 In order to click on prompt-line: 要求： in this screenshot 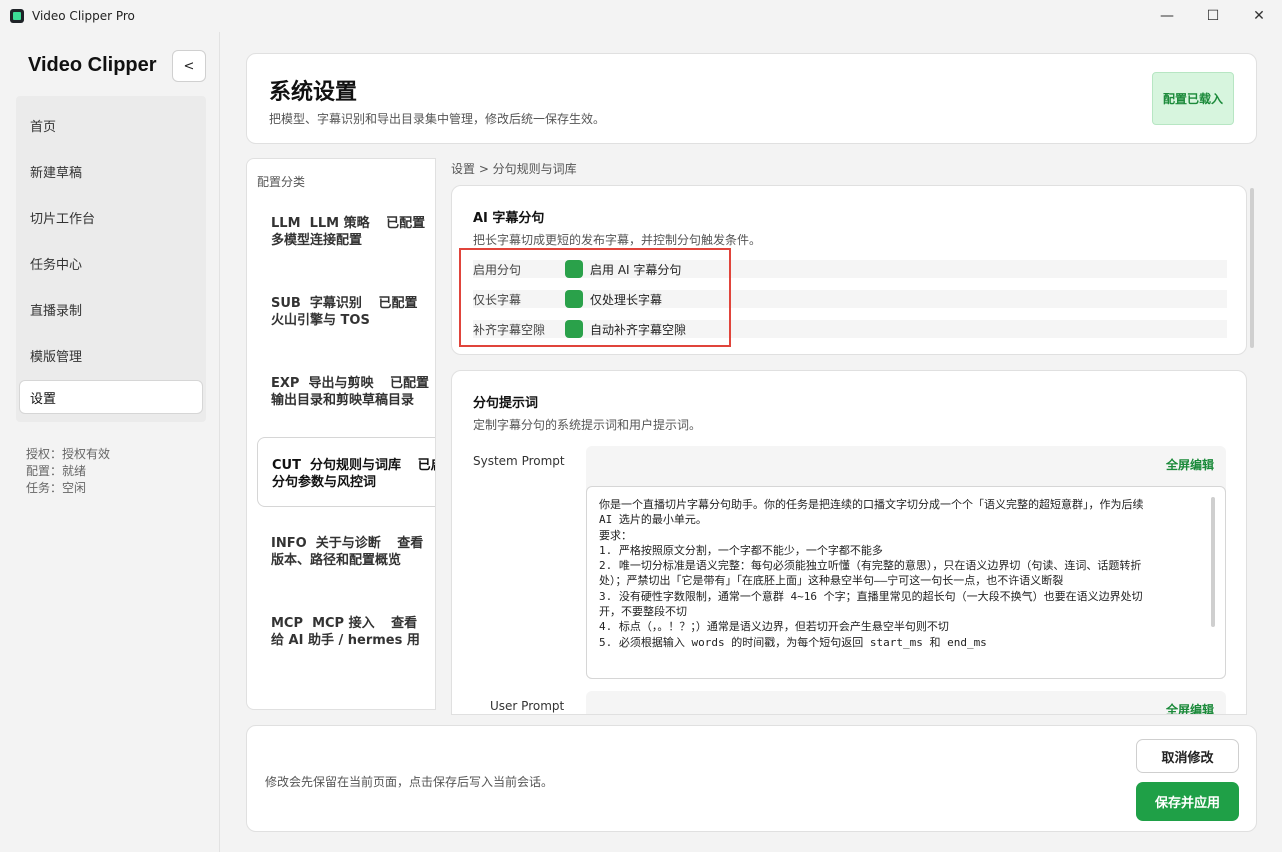, I will do `click(615, 535)`.